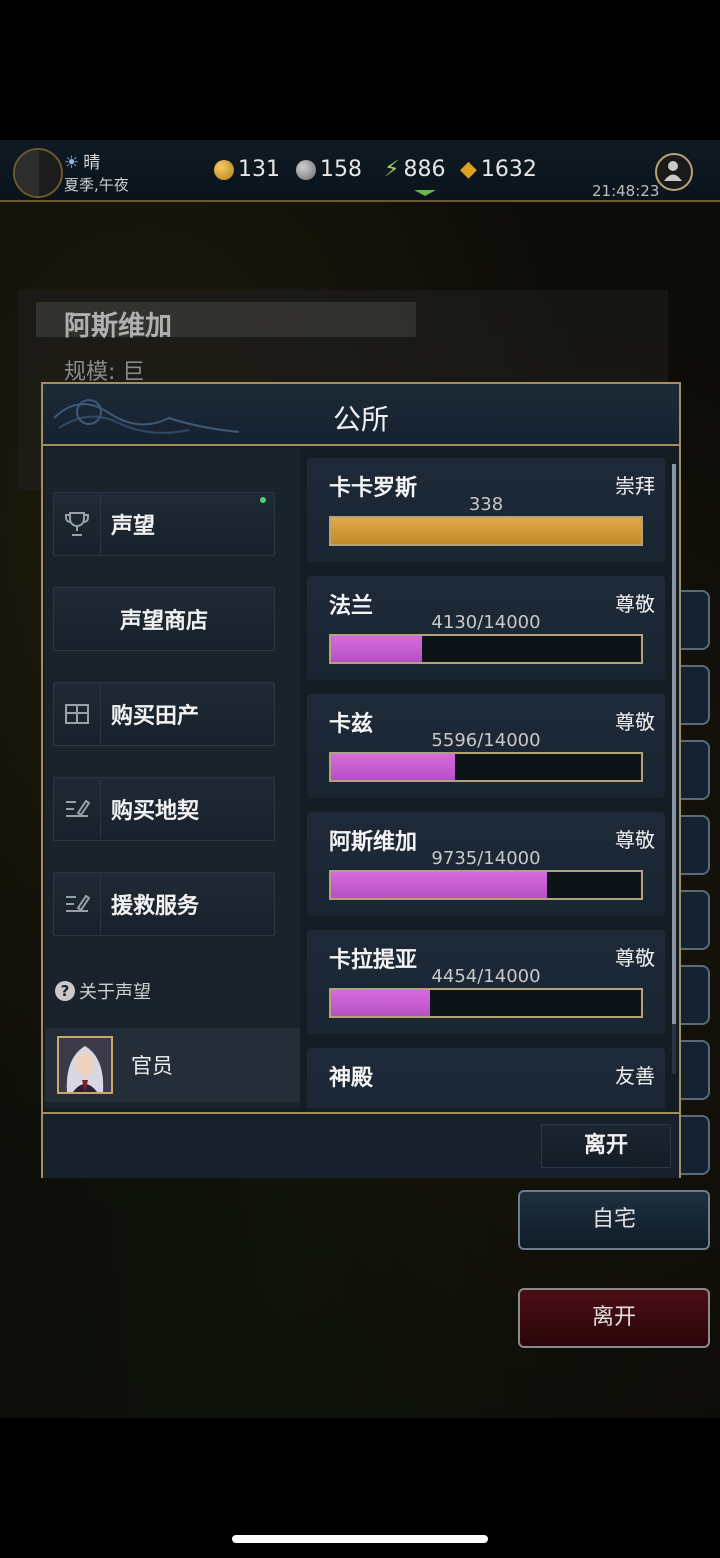  I want to click on day-night-dial-icon, so click(38, 173).